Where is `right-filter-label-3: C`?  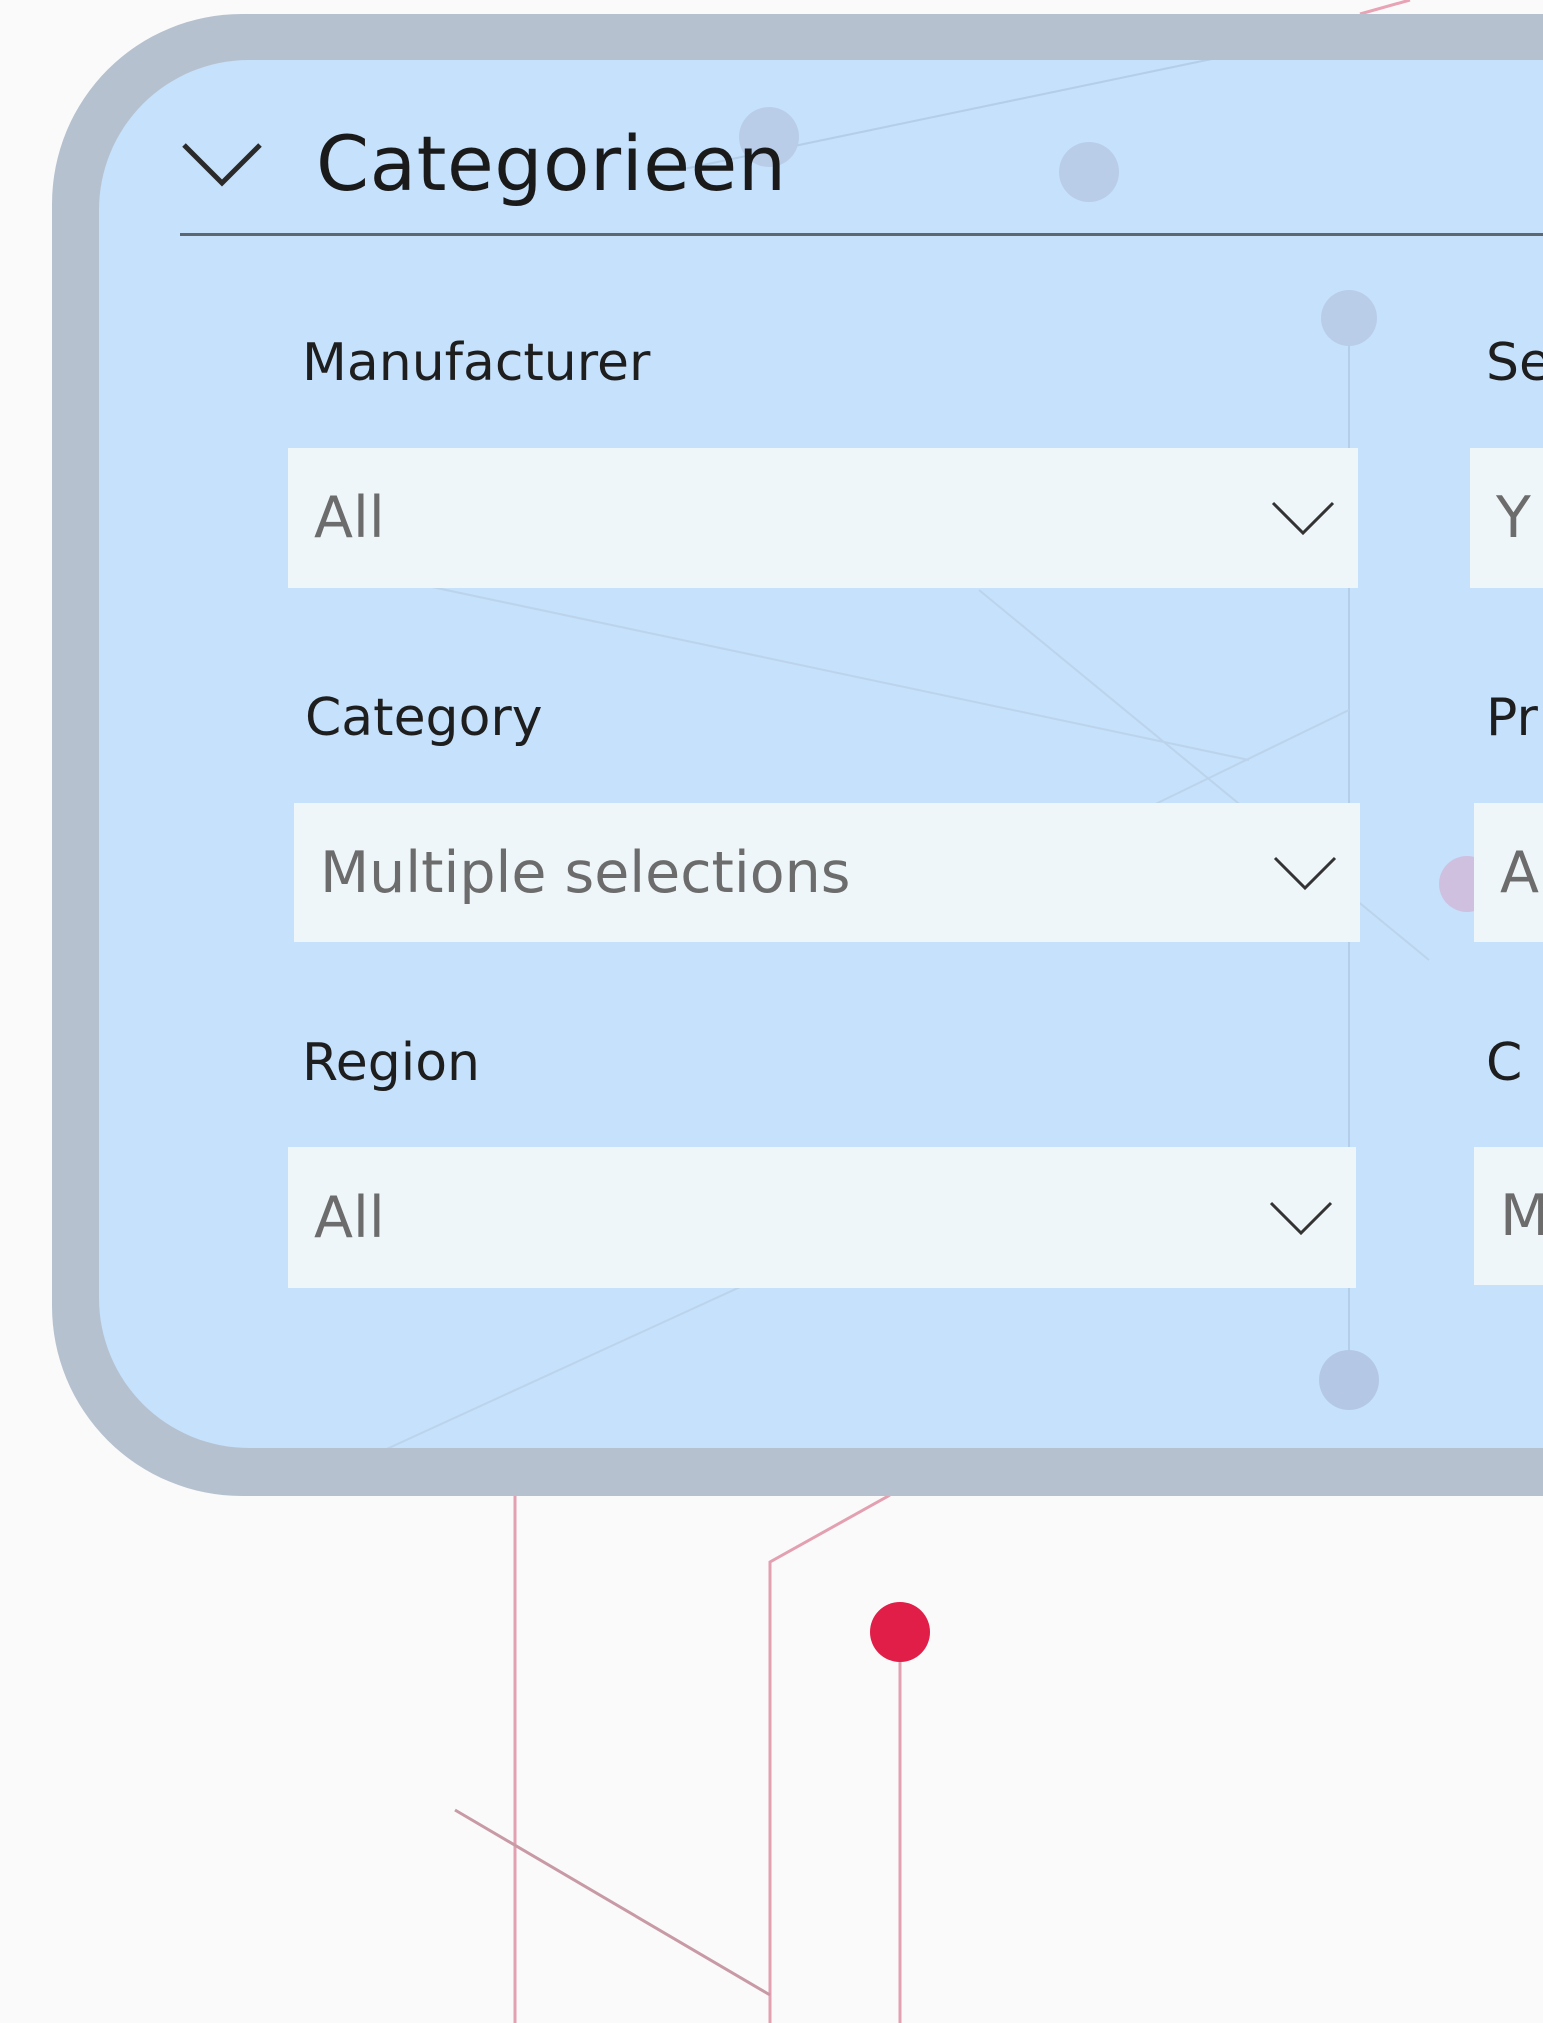 right-filter-label-3: C is located at coordinates (1504, 1063).